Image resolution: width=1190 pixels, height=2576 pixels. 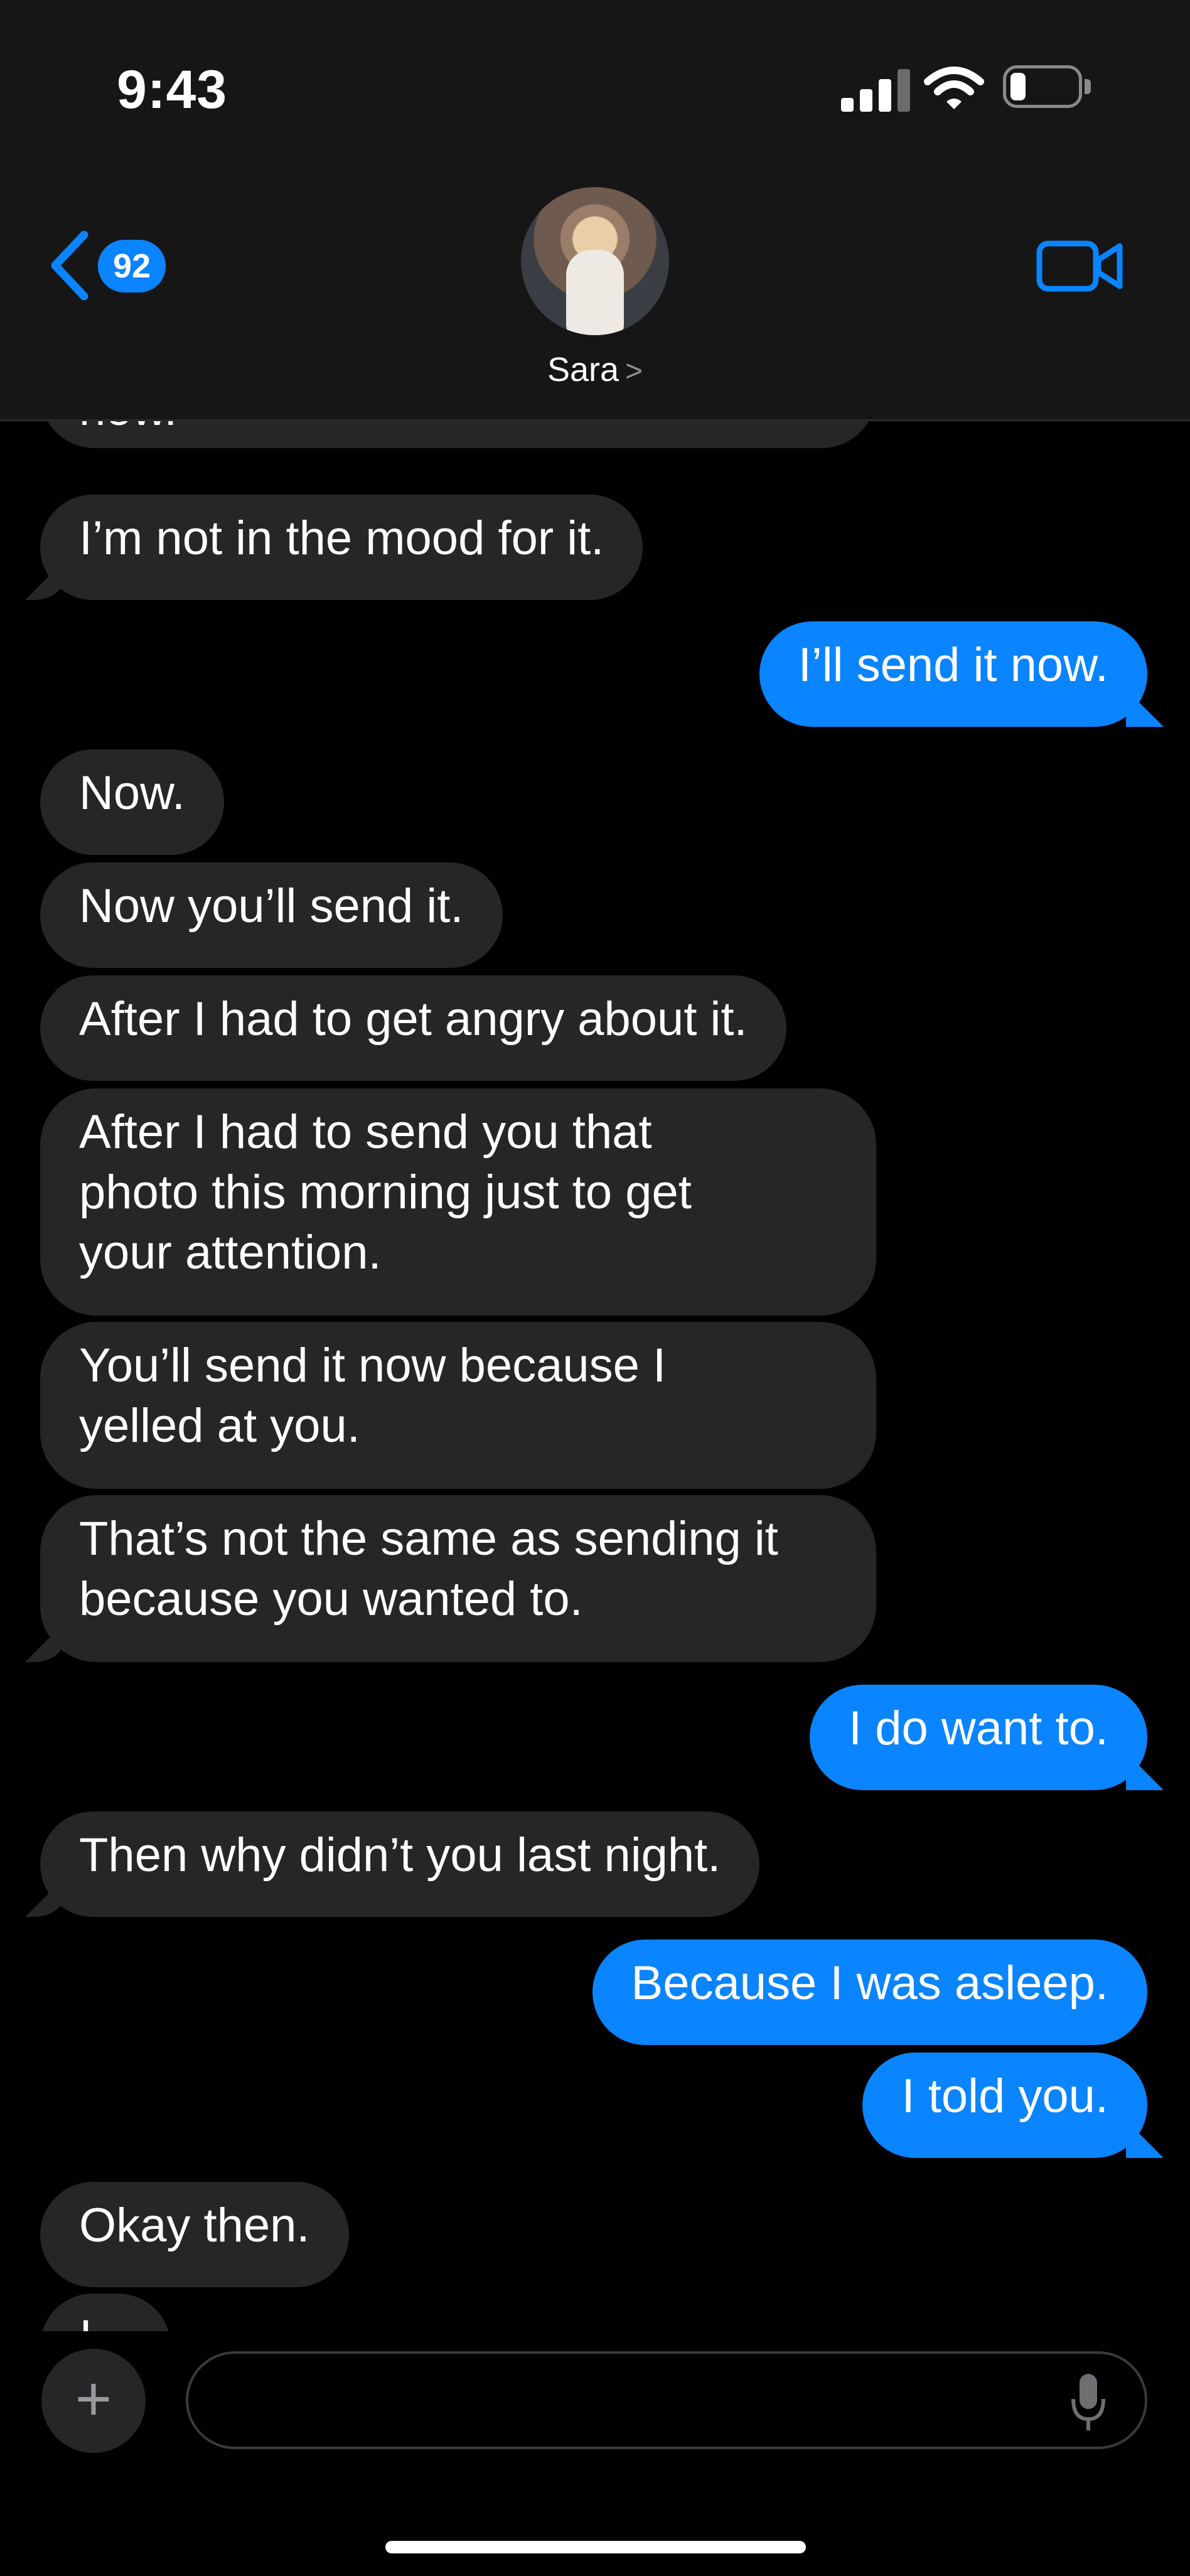 What do you see at coordinates (1047, 87) in the screenshot?
I see `battery-icon` at bounding box center [1047, 87].